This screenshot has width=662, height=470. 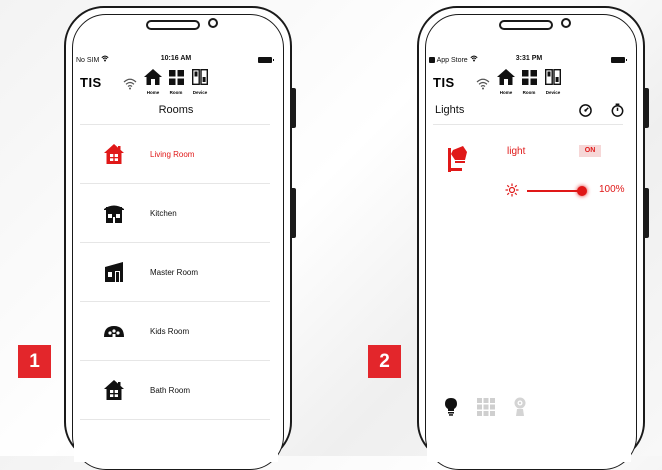 I want to click on room-item-kitchen: Kitchen, so click(x=176, y=213).